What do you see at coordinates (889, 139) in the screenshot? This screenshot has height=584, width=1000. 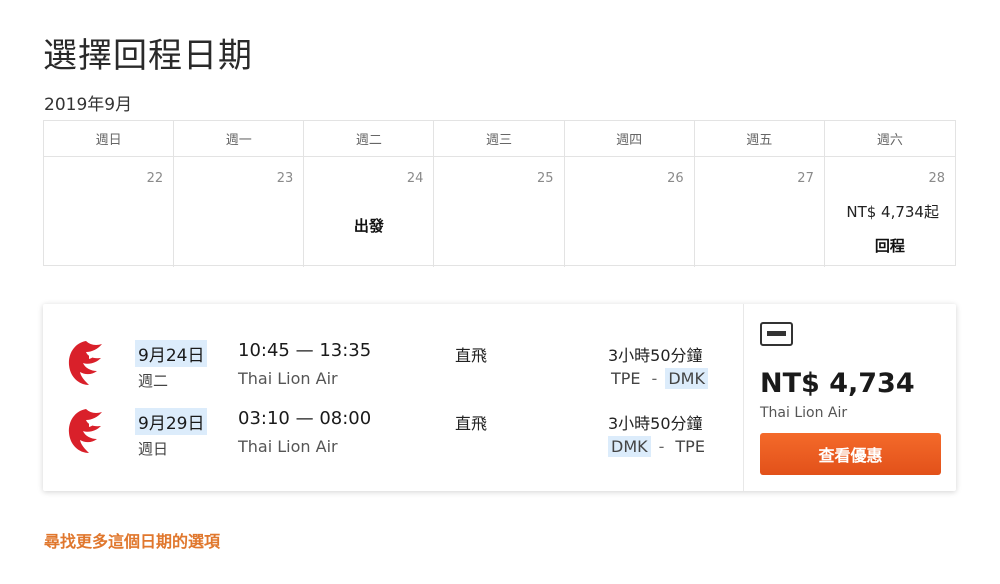 I see `weekday-sat: 週六` at bounding box center [889, 139].